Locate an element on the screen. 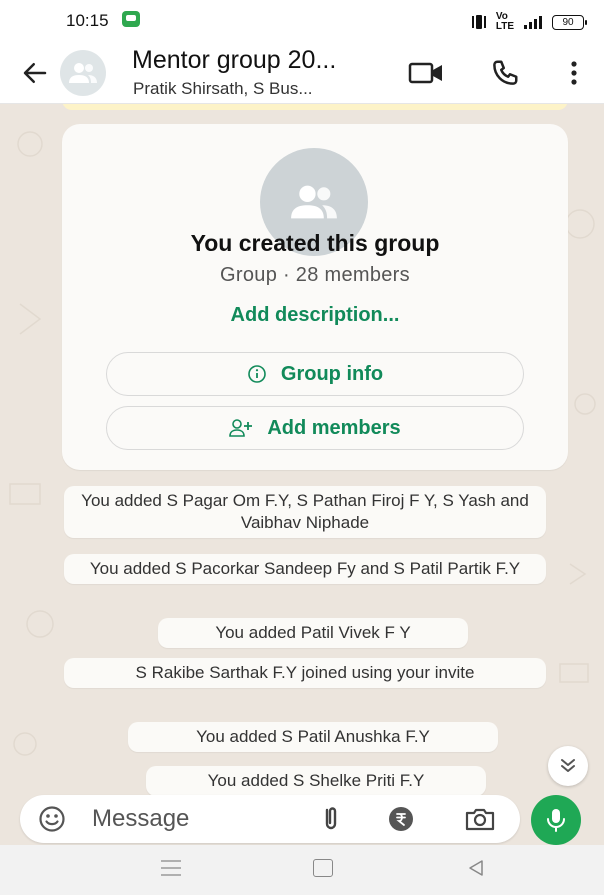 The width and height of the screenshot is (604, 895). status-bar: 10:15 Vo LTE 90 is located at coordinates (302, 21).